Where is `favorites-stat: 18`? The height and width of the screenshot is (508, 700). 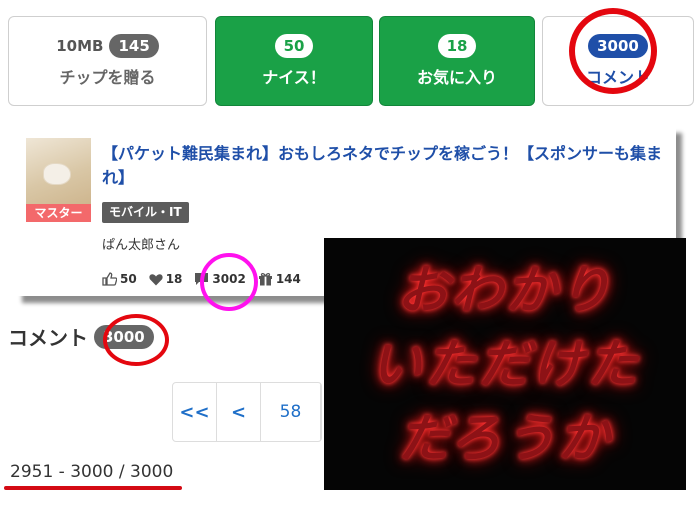
favorites-stat: 18 is located at coordinates (166, 279).